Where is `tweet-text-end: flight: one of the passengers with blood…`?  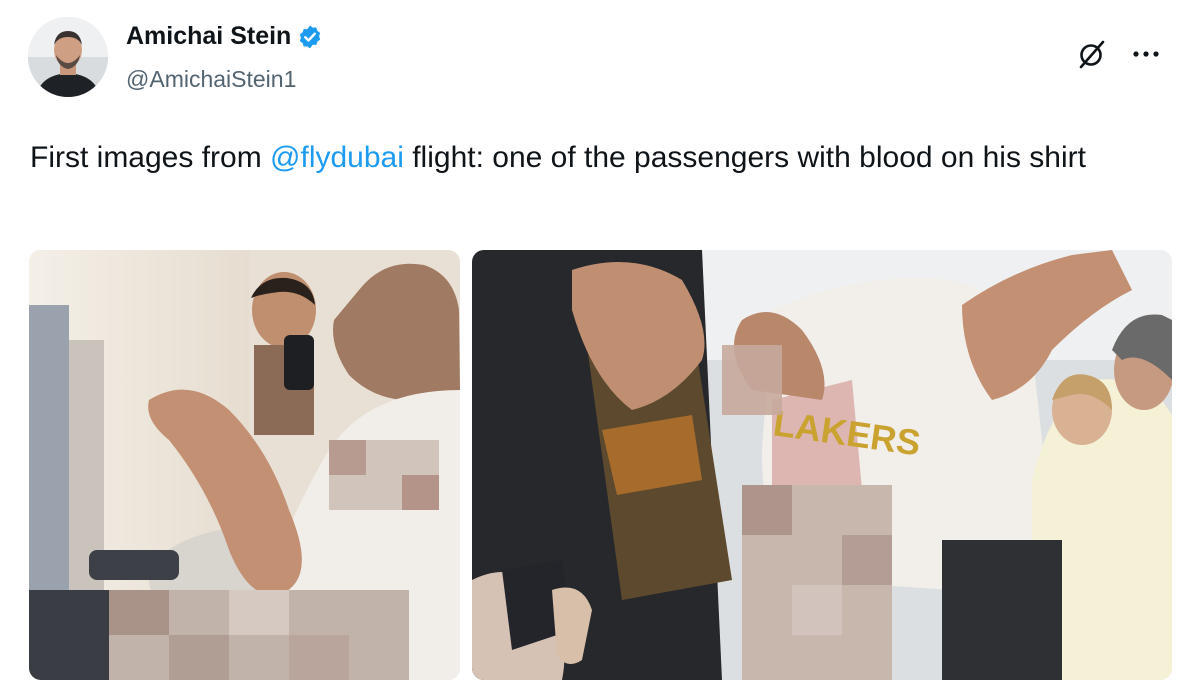 tweet-text-end: flight: one of the passengers with blood… is located at coordinates (744, 157).